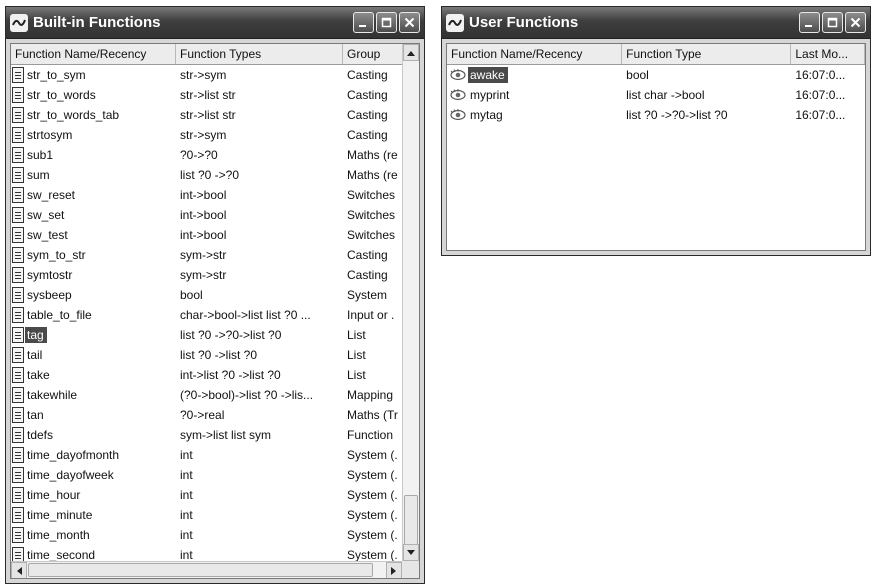 Image resolution: width=874 pixels, height=587 pixels. Describe the element at coordinates (215, 335) in the screenshot. I see `table-row: tag list ?0 ->?0->list ?0 List` at that location.